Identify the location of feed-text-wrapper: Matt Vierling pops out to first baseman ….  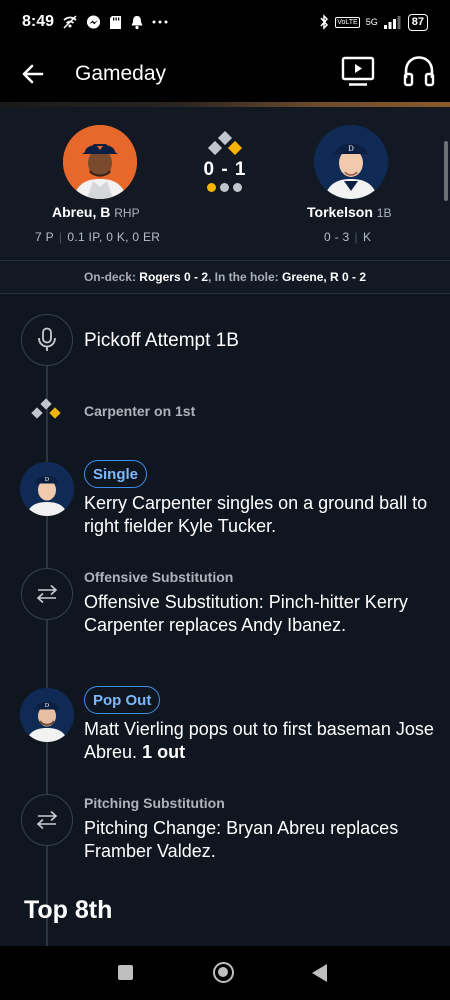
(260, 741).